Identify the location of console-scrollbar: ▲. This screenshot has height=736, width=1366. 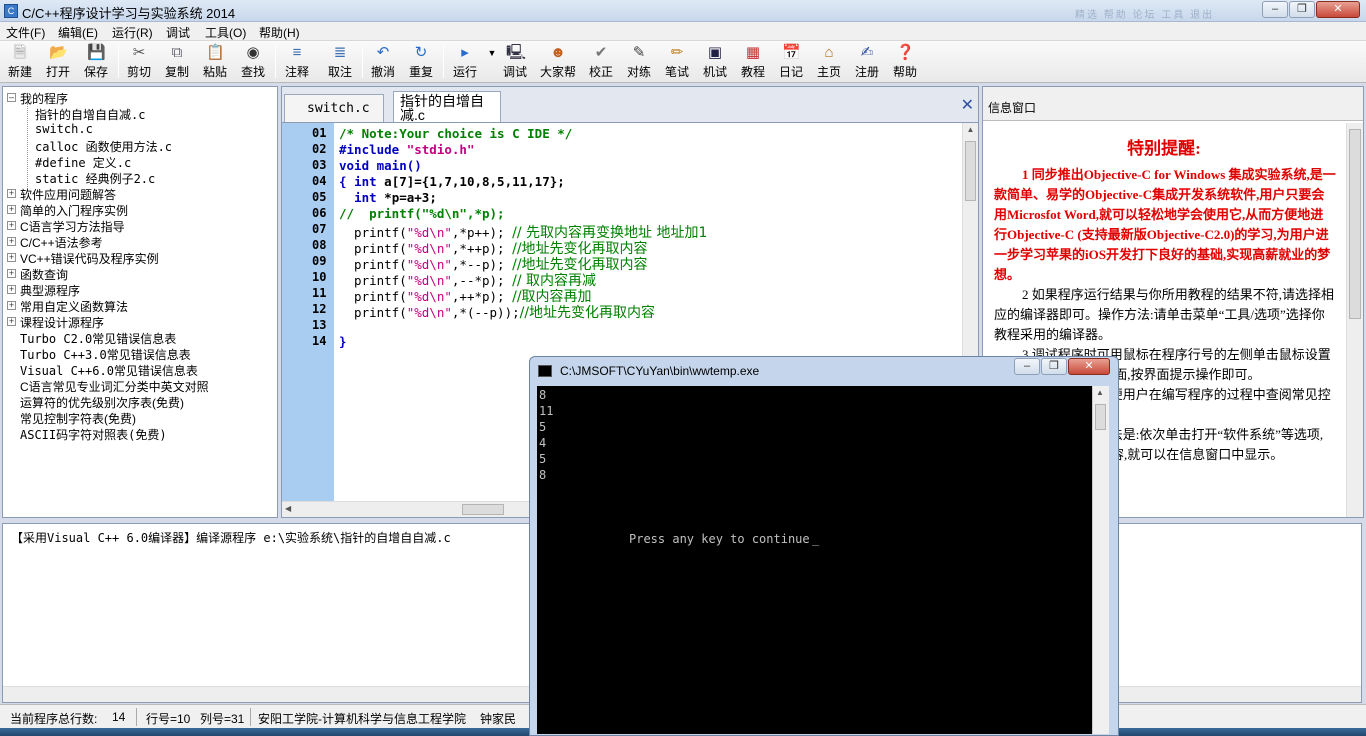
(1100, 560).